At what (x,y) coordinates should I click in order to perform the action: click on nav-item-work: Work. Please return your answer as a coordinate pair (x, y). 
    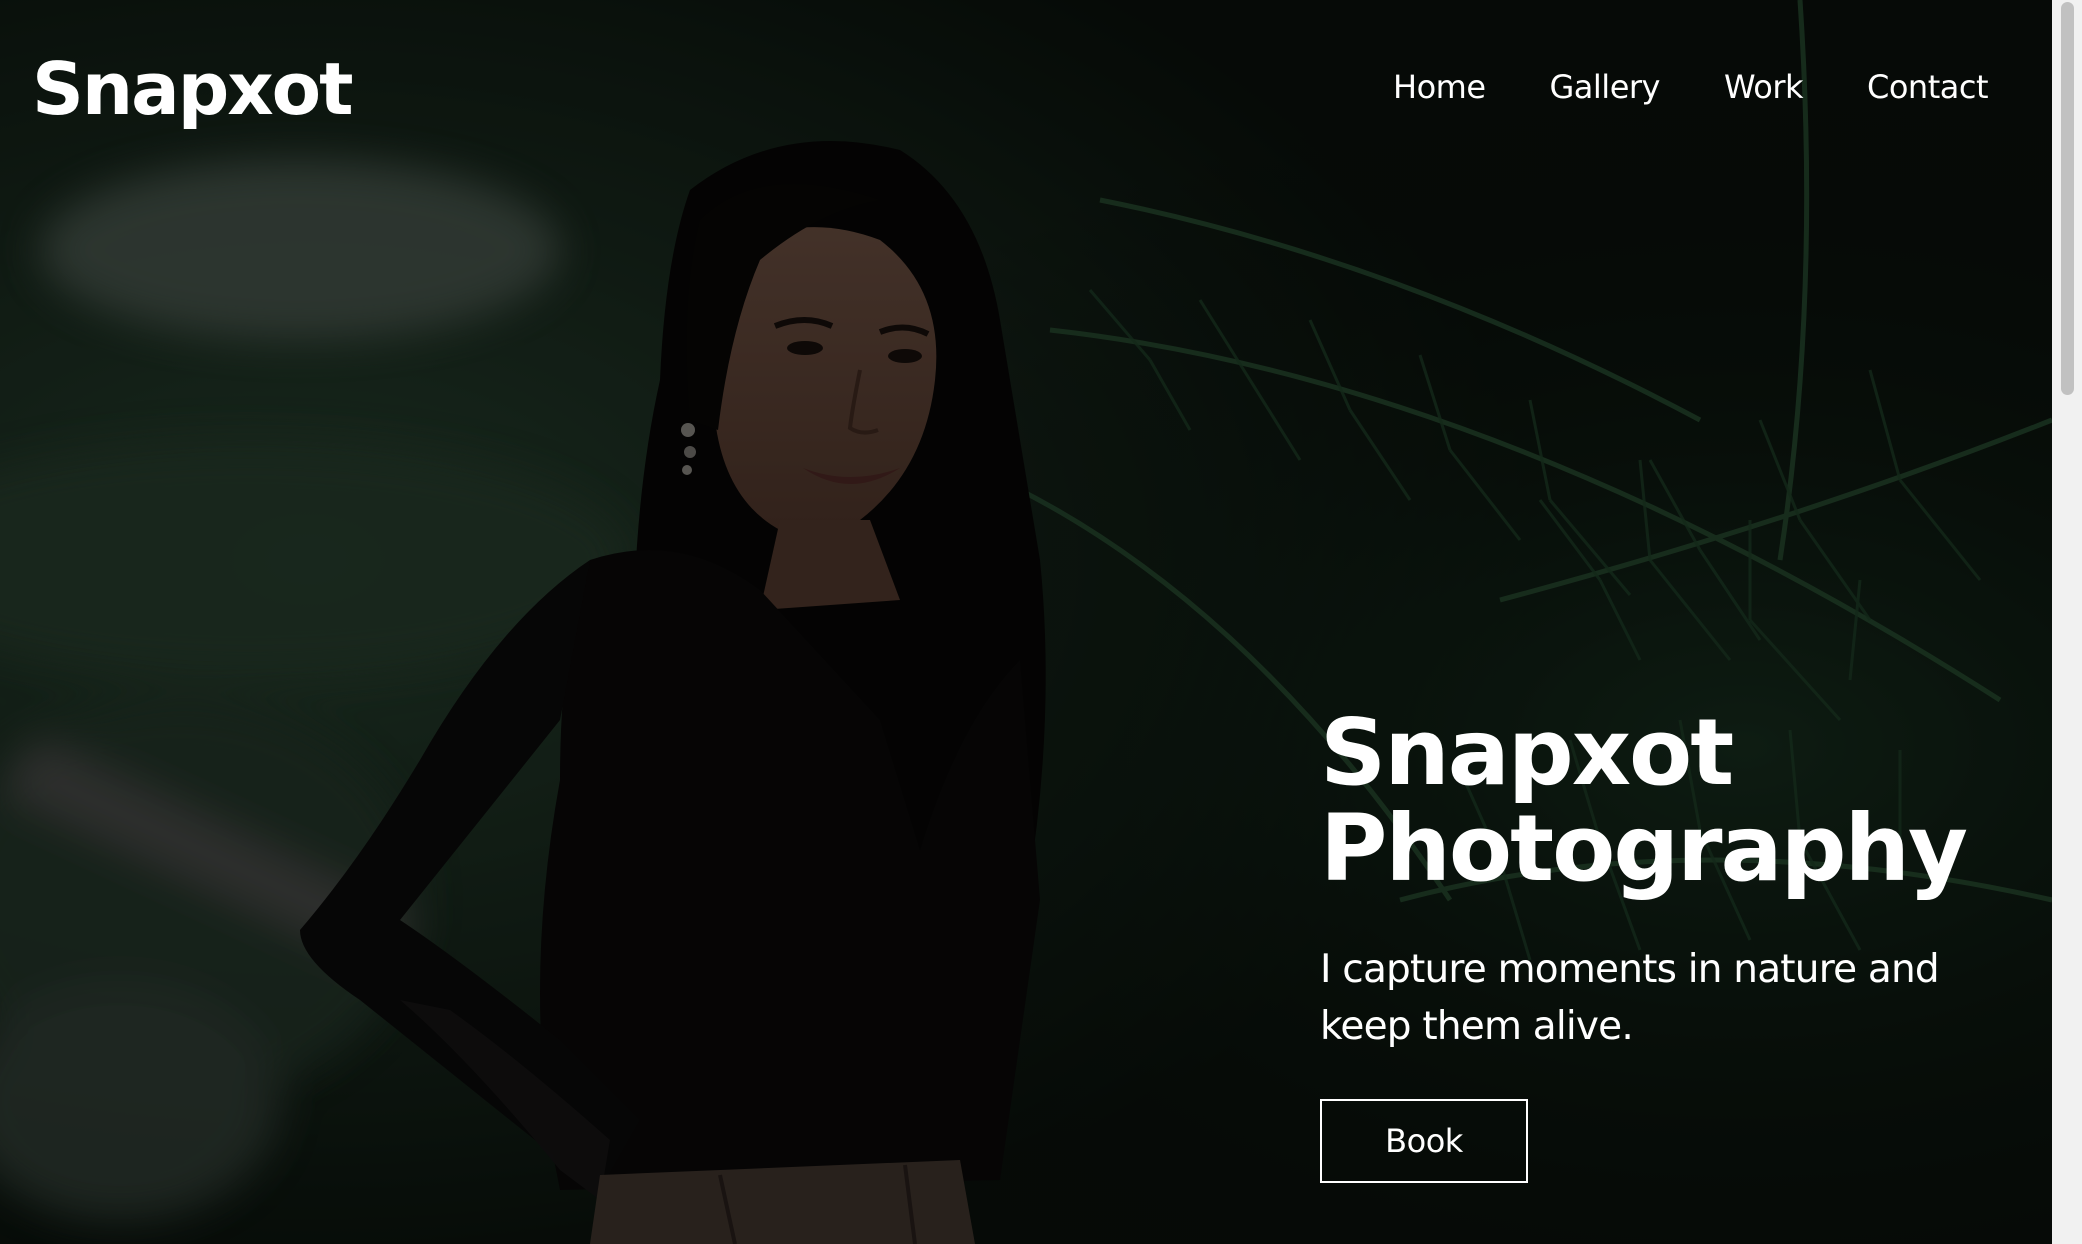
    Looking at the image, I should click on (1764, 87).